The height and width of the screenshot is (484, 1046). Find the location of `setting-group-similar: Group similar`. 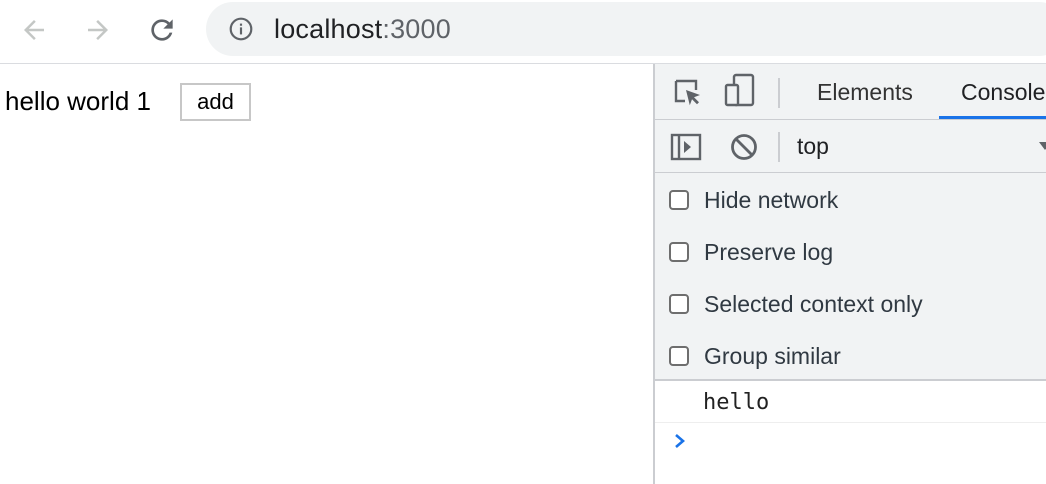

setting-group-similar: Group similar is located at coordinates (755, 356).